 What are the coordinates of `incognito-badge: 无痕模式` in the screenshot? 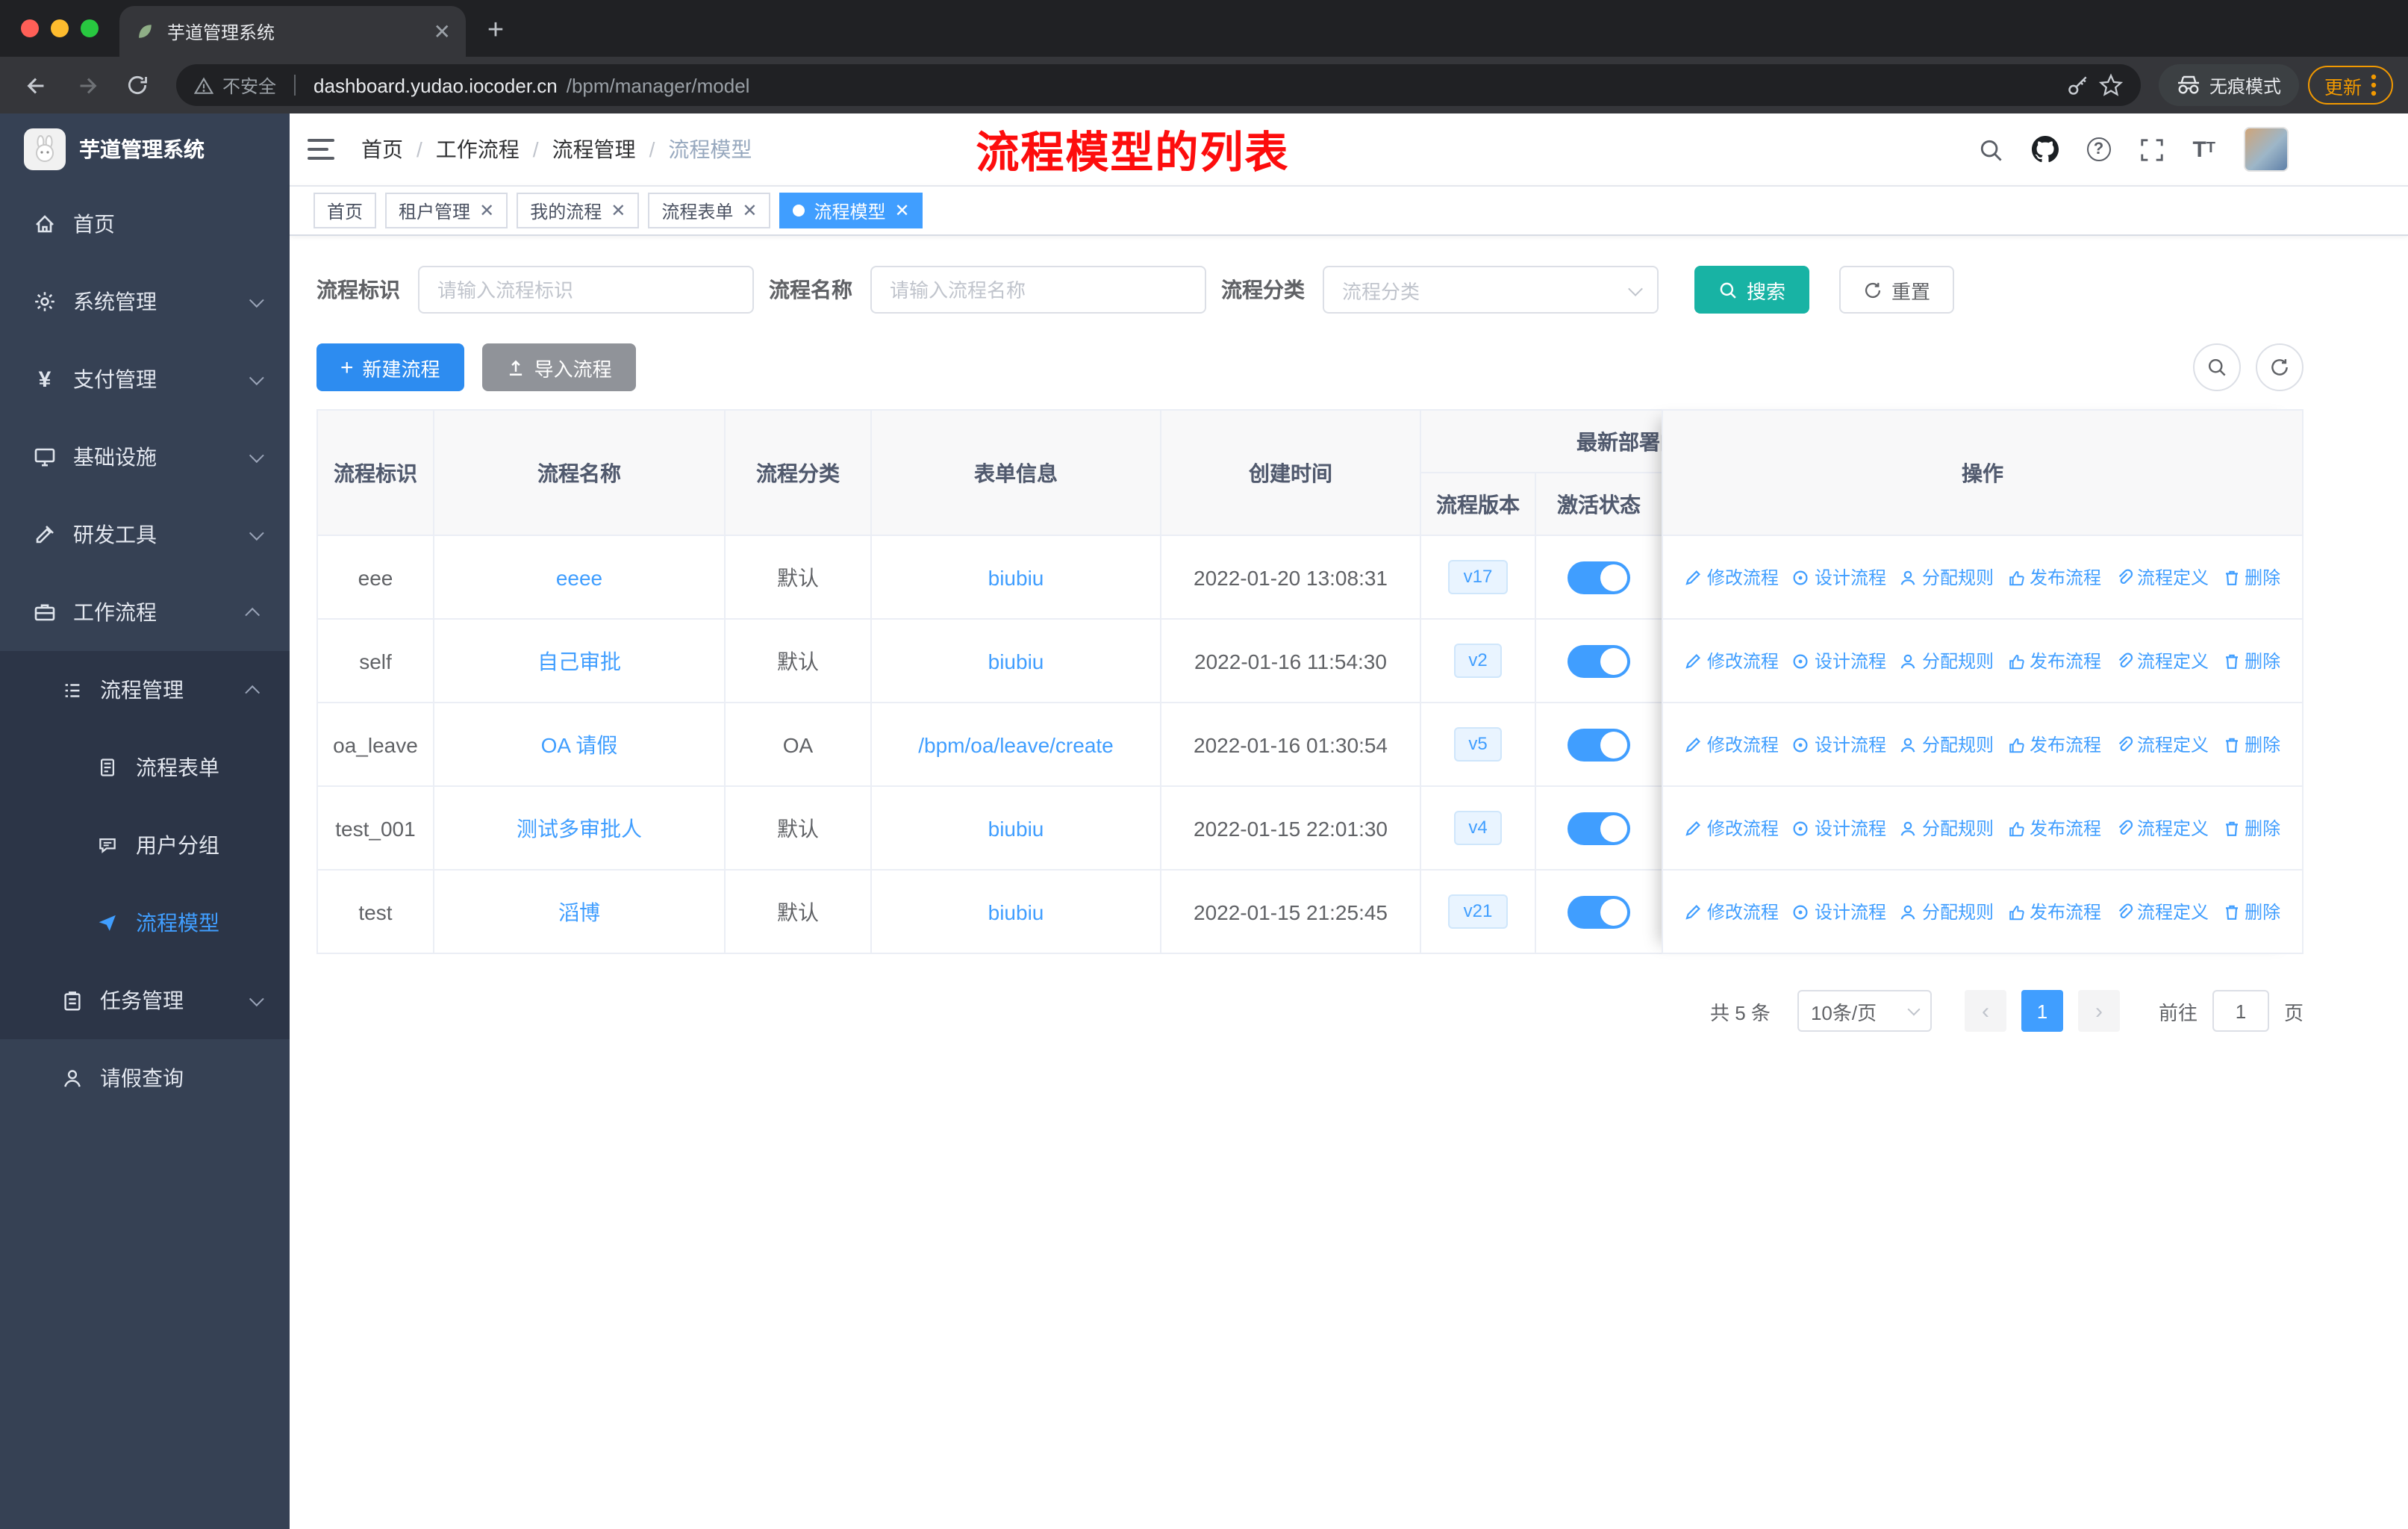 It's located at (2228, 85).